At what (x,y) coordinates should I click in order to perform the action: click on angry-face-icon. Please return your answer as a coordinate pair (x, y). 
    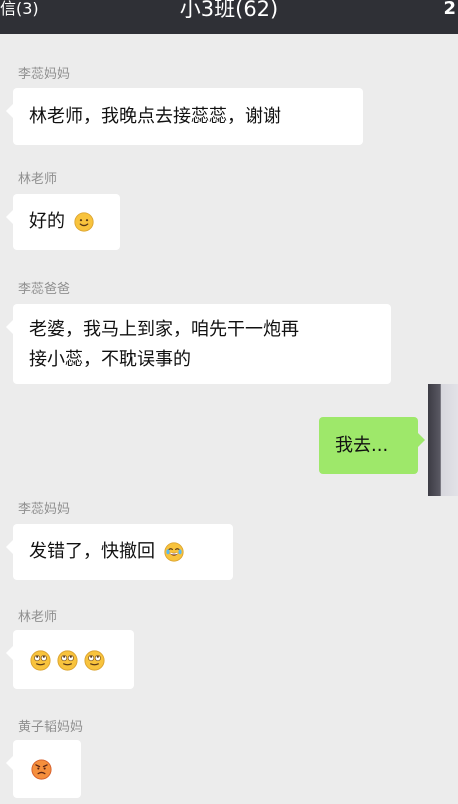
    Looking at the image, I should click on (41, 769).